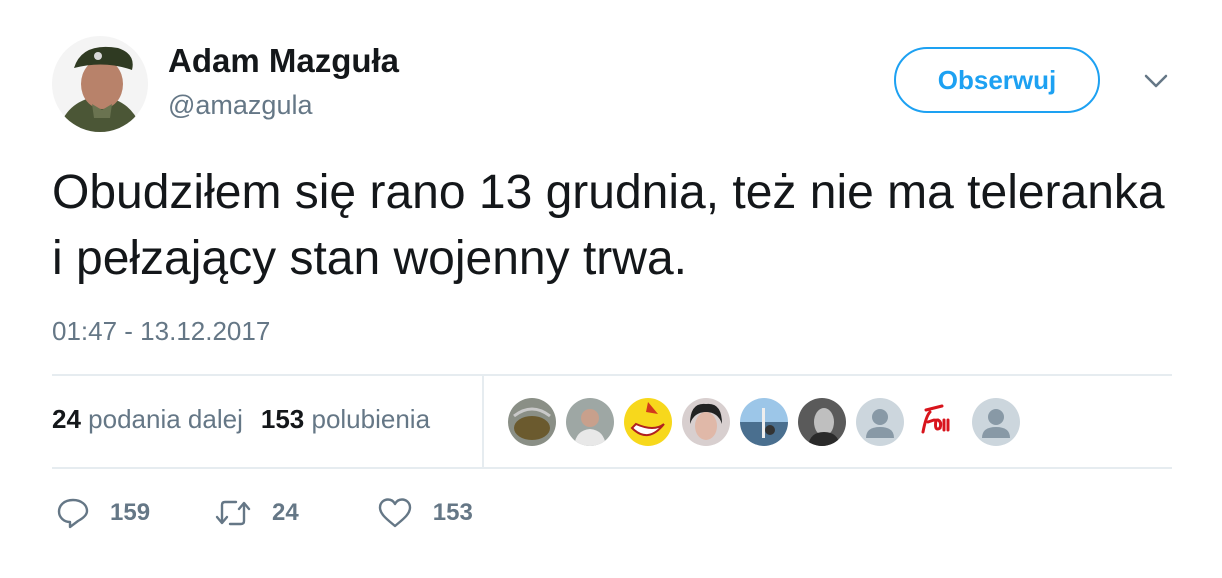 The width and height of the screenshot is (1222, 578). What do you see at coordinates (165, 419) in the screenshot?
I see `retweets-label: podania dalej` at bounding box center [165, 419].